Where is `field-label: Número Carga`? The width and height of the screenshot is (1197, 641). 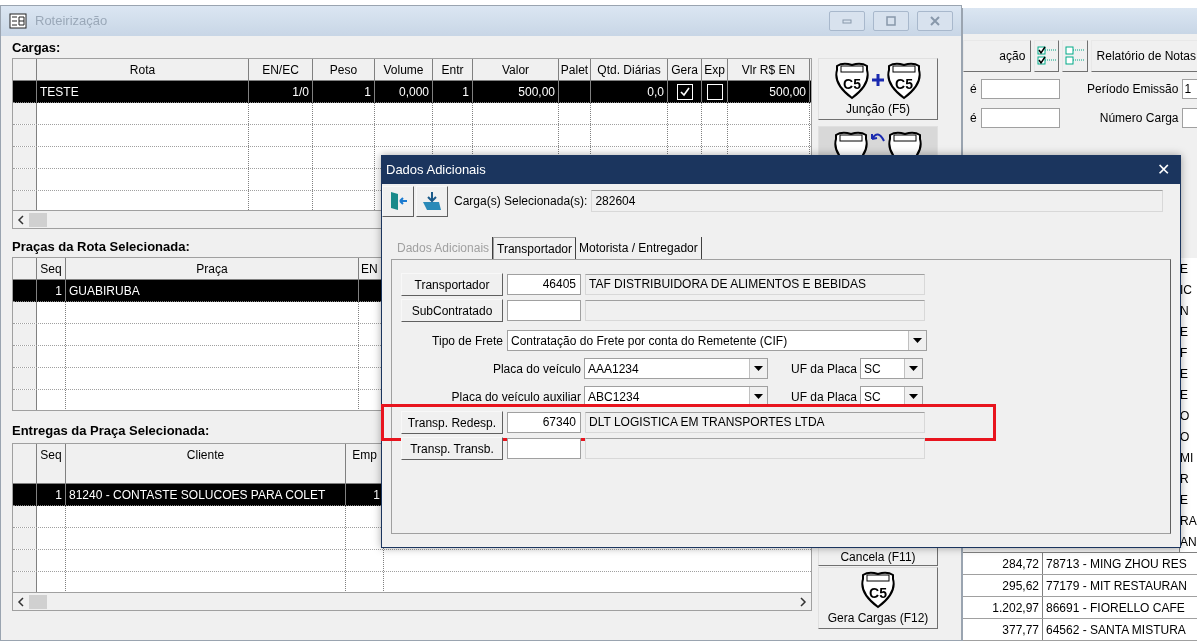 field-label: Número Carga is located at coordinates (1138, 118).